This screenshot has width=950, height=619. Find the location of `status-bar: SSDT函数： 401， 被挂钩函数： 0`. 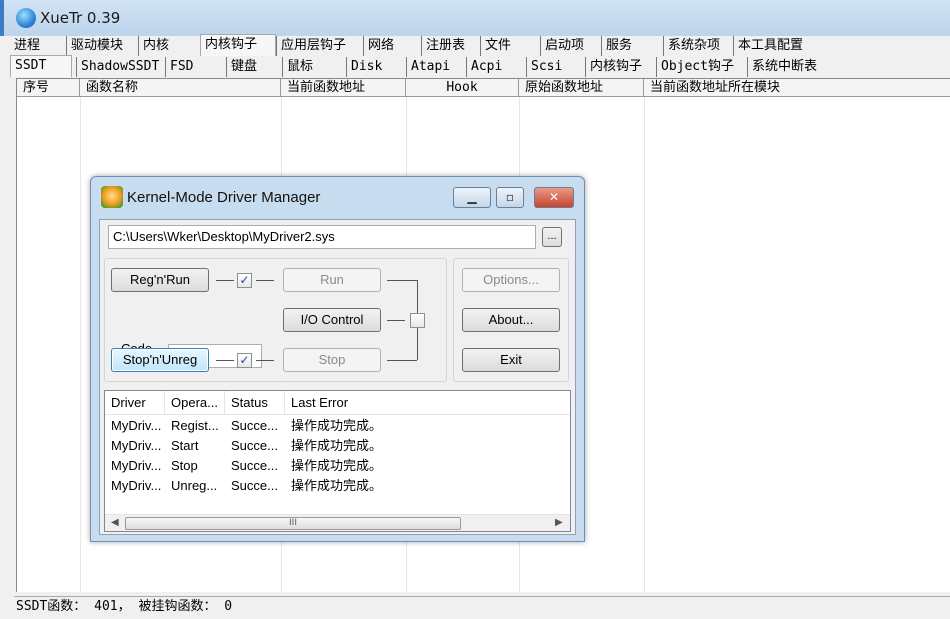

status-bar: SSDT函数： 401， 被挂钩函数： 0 is located at coordinates (482, 607).